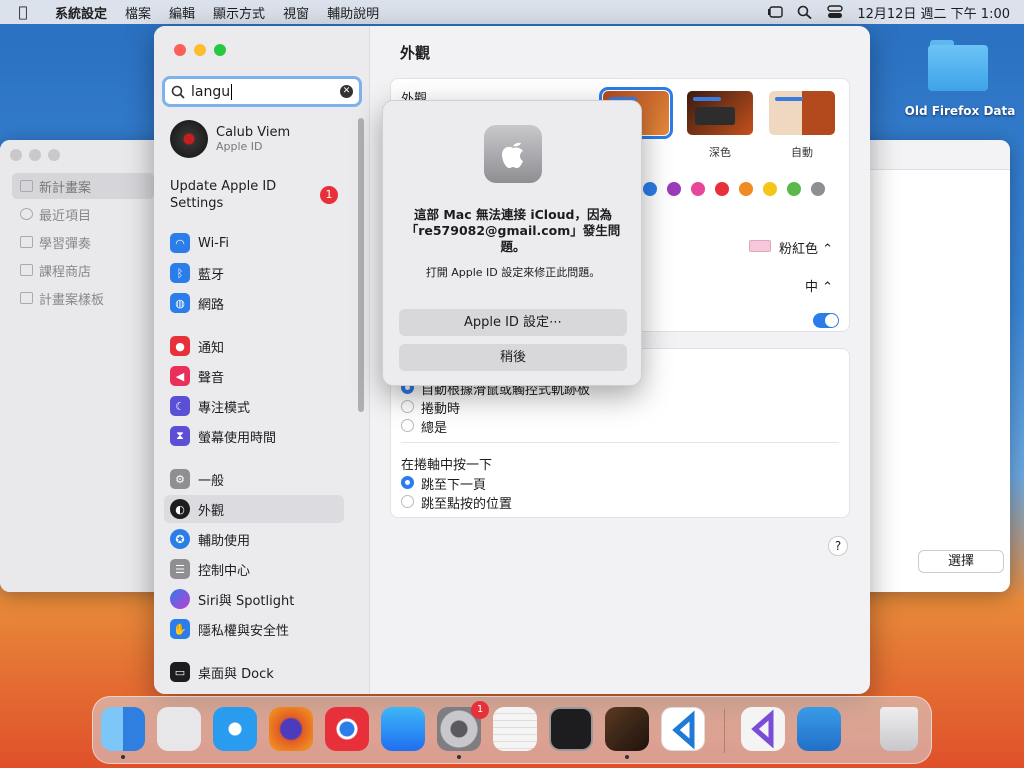 This screenshot has width=1024, height=768. Describe the element at coordinates (254, 629) in the screenshot. I see `sidebar-item-privacy: ✋ 隱私權與安全性` at that location.